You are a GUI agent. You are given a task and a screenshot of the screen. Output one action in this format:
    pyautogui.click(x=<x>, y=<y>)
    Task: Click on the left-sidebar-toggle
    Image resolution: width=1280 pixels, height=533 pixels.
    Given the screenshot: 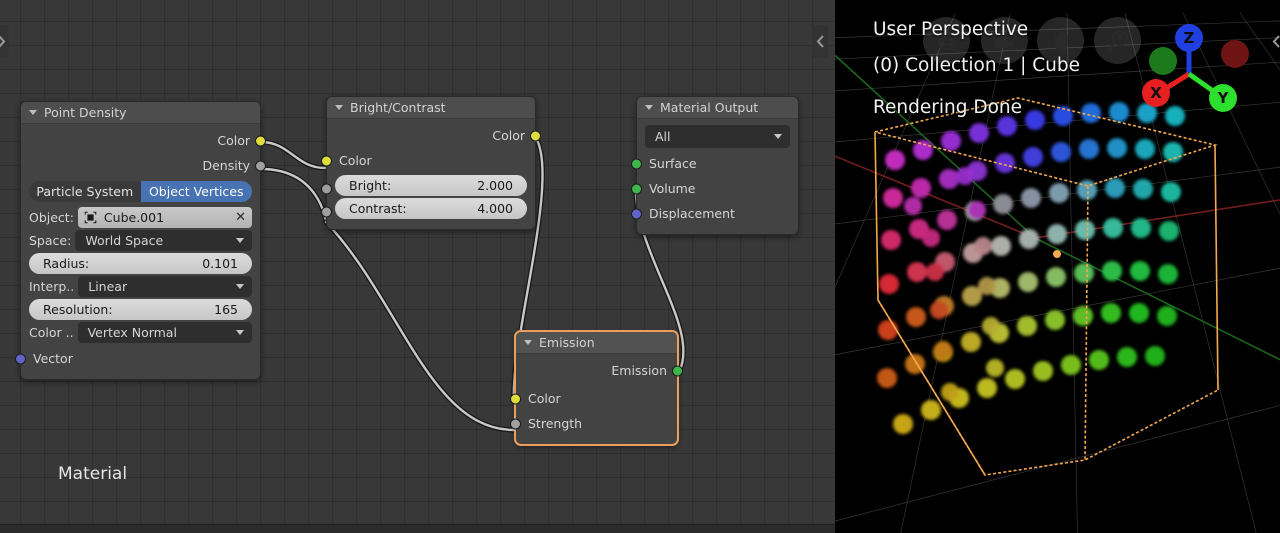 What is the action you would take?
    pyautogui.click(x=4, y=41)
    